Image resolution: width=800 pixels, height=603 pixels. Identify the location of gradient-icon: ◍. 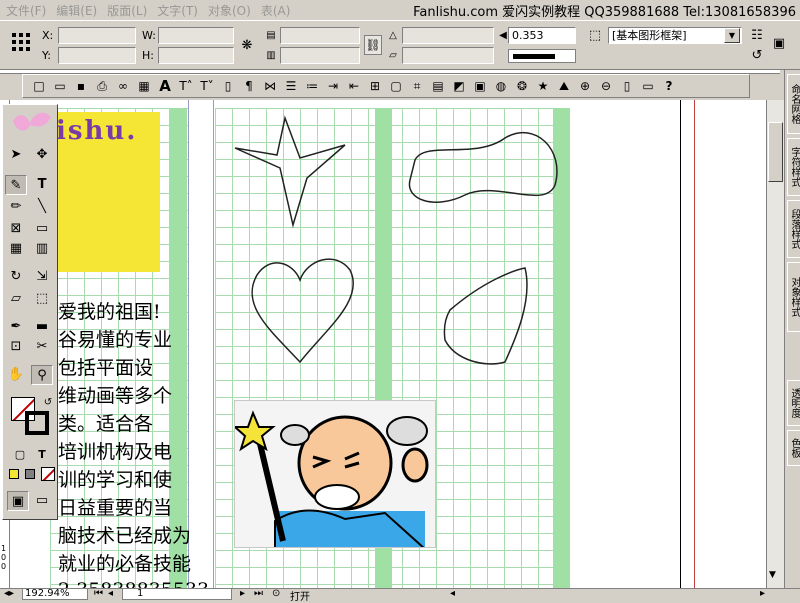
(501, 86).